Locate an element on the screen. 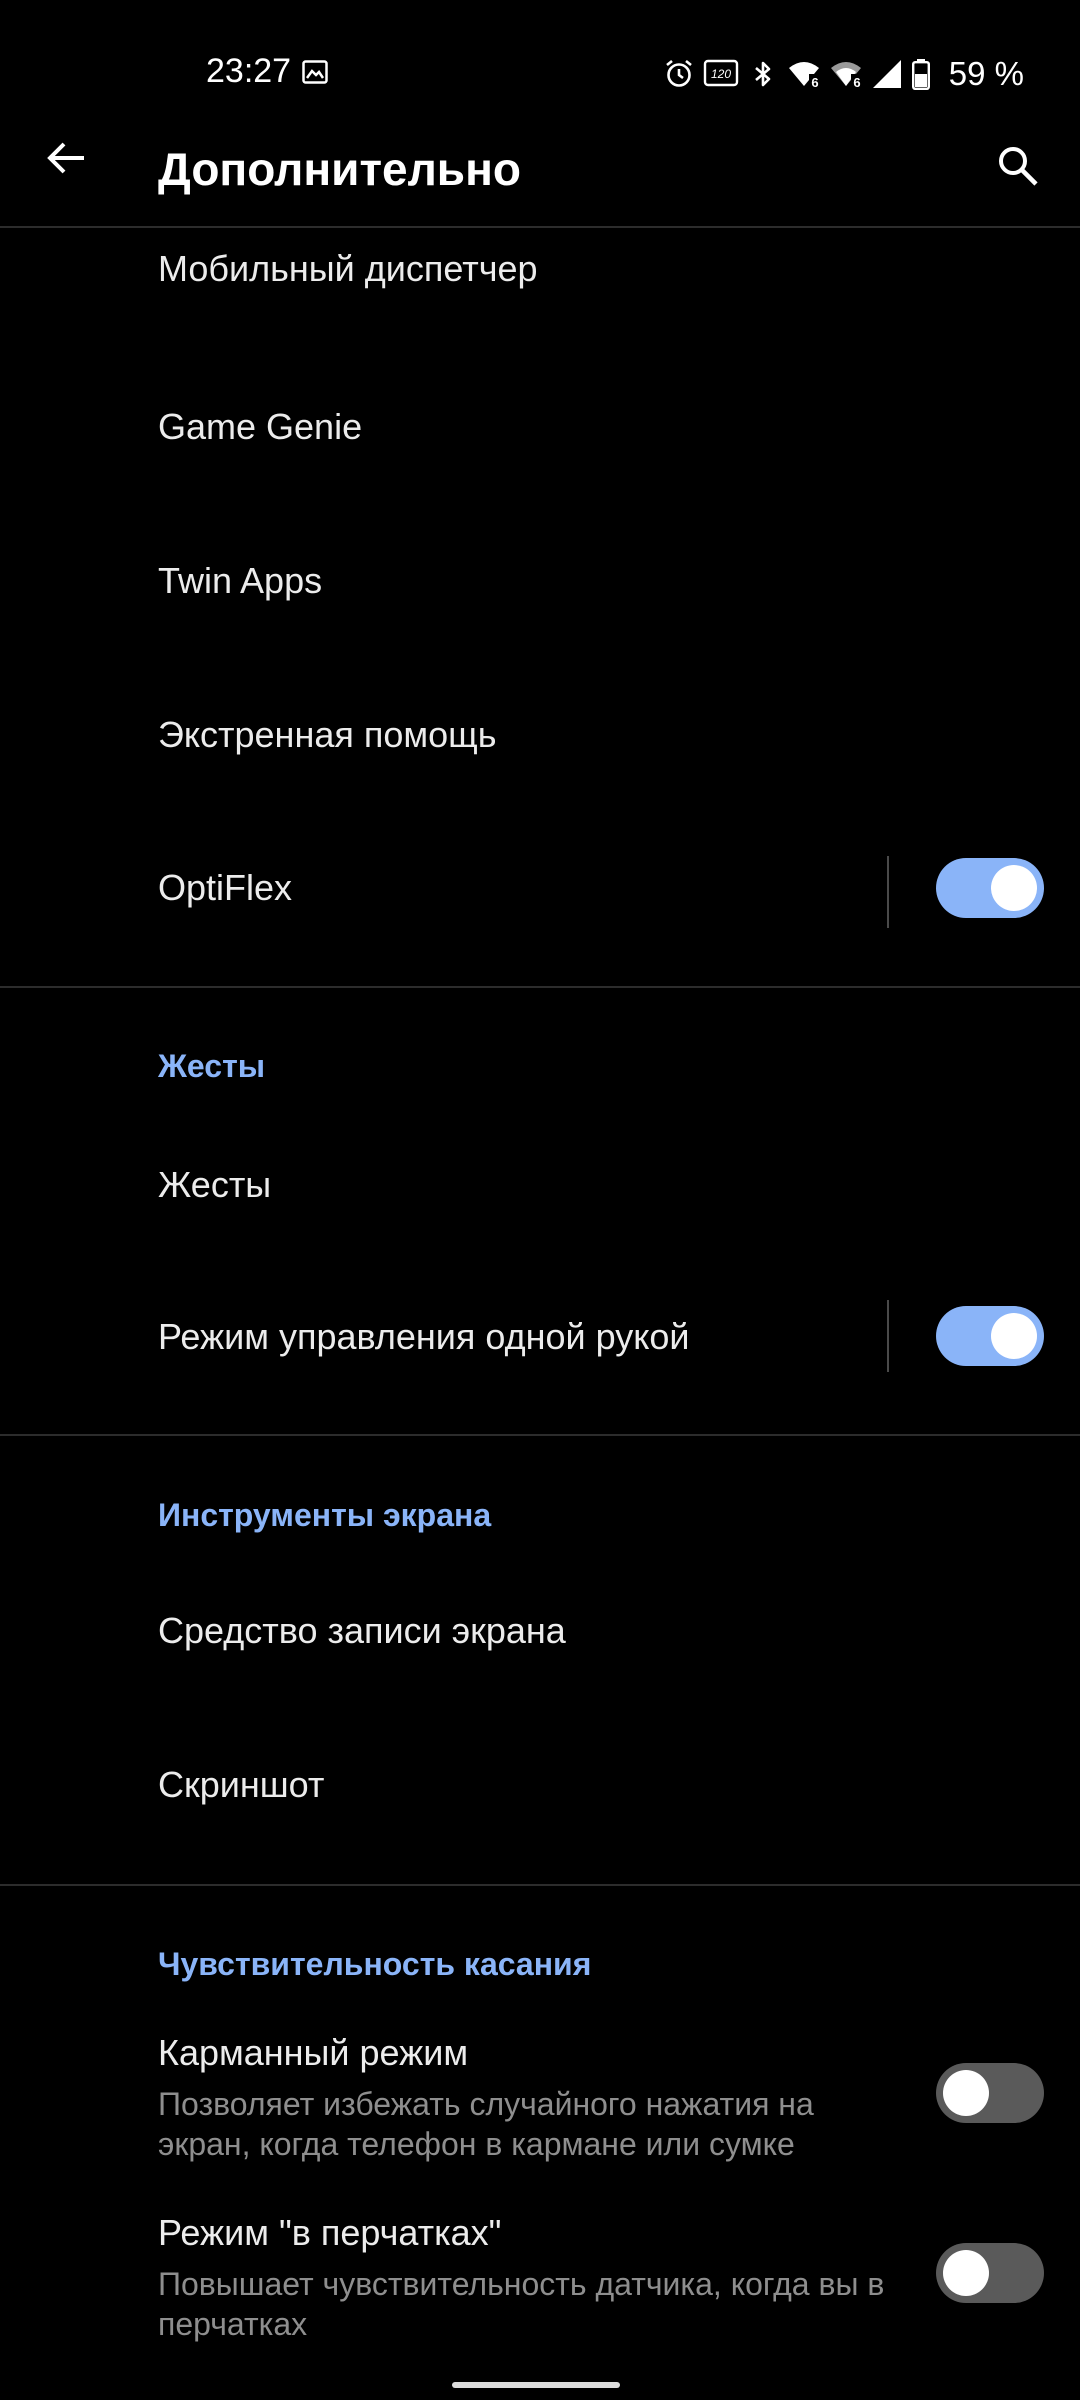 Image resolution: width=1080 pixels, height=2400 pixels. item-title: Жесты is located at coordinates (215, 1184).